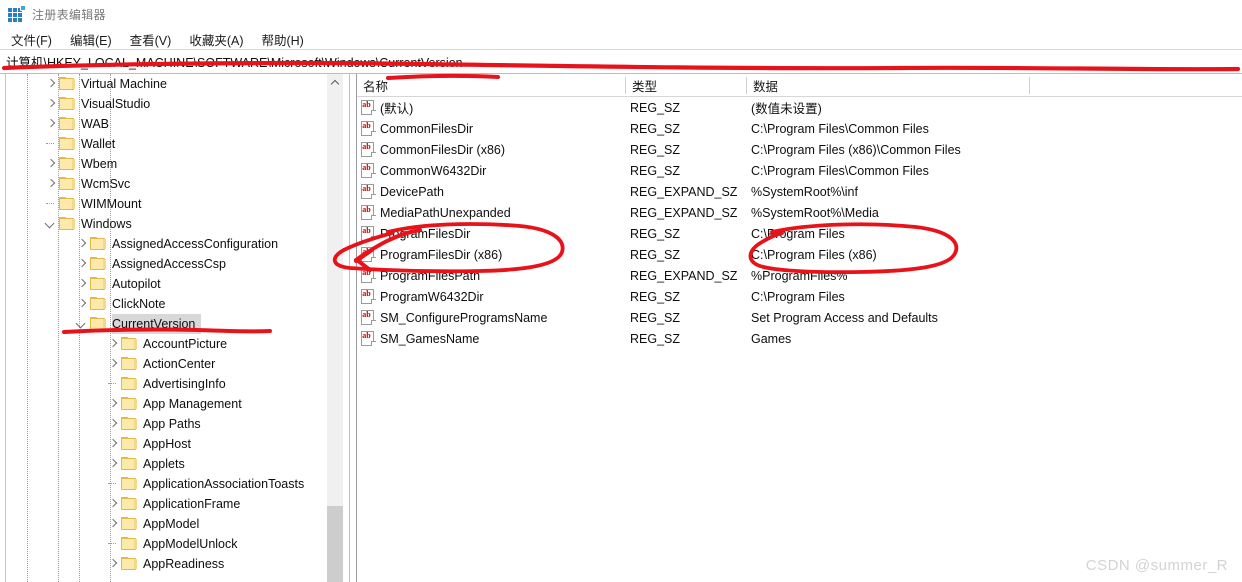 The height and width of the screenshot is (582, 1242). I want to click on tree-node-applets: Applets, so click(178, 464).